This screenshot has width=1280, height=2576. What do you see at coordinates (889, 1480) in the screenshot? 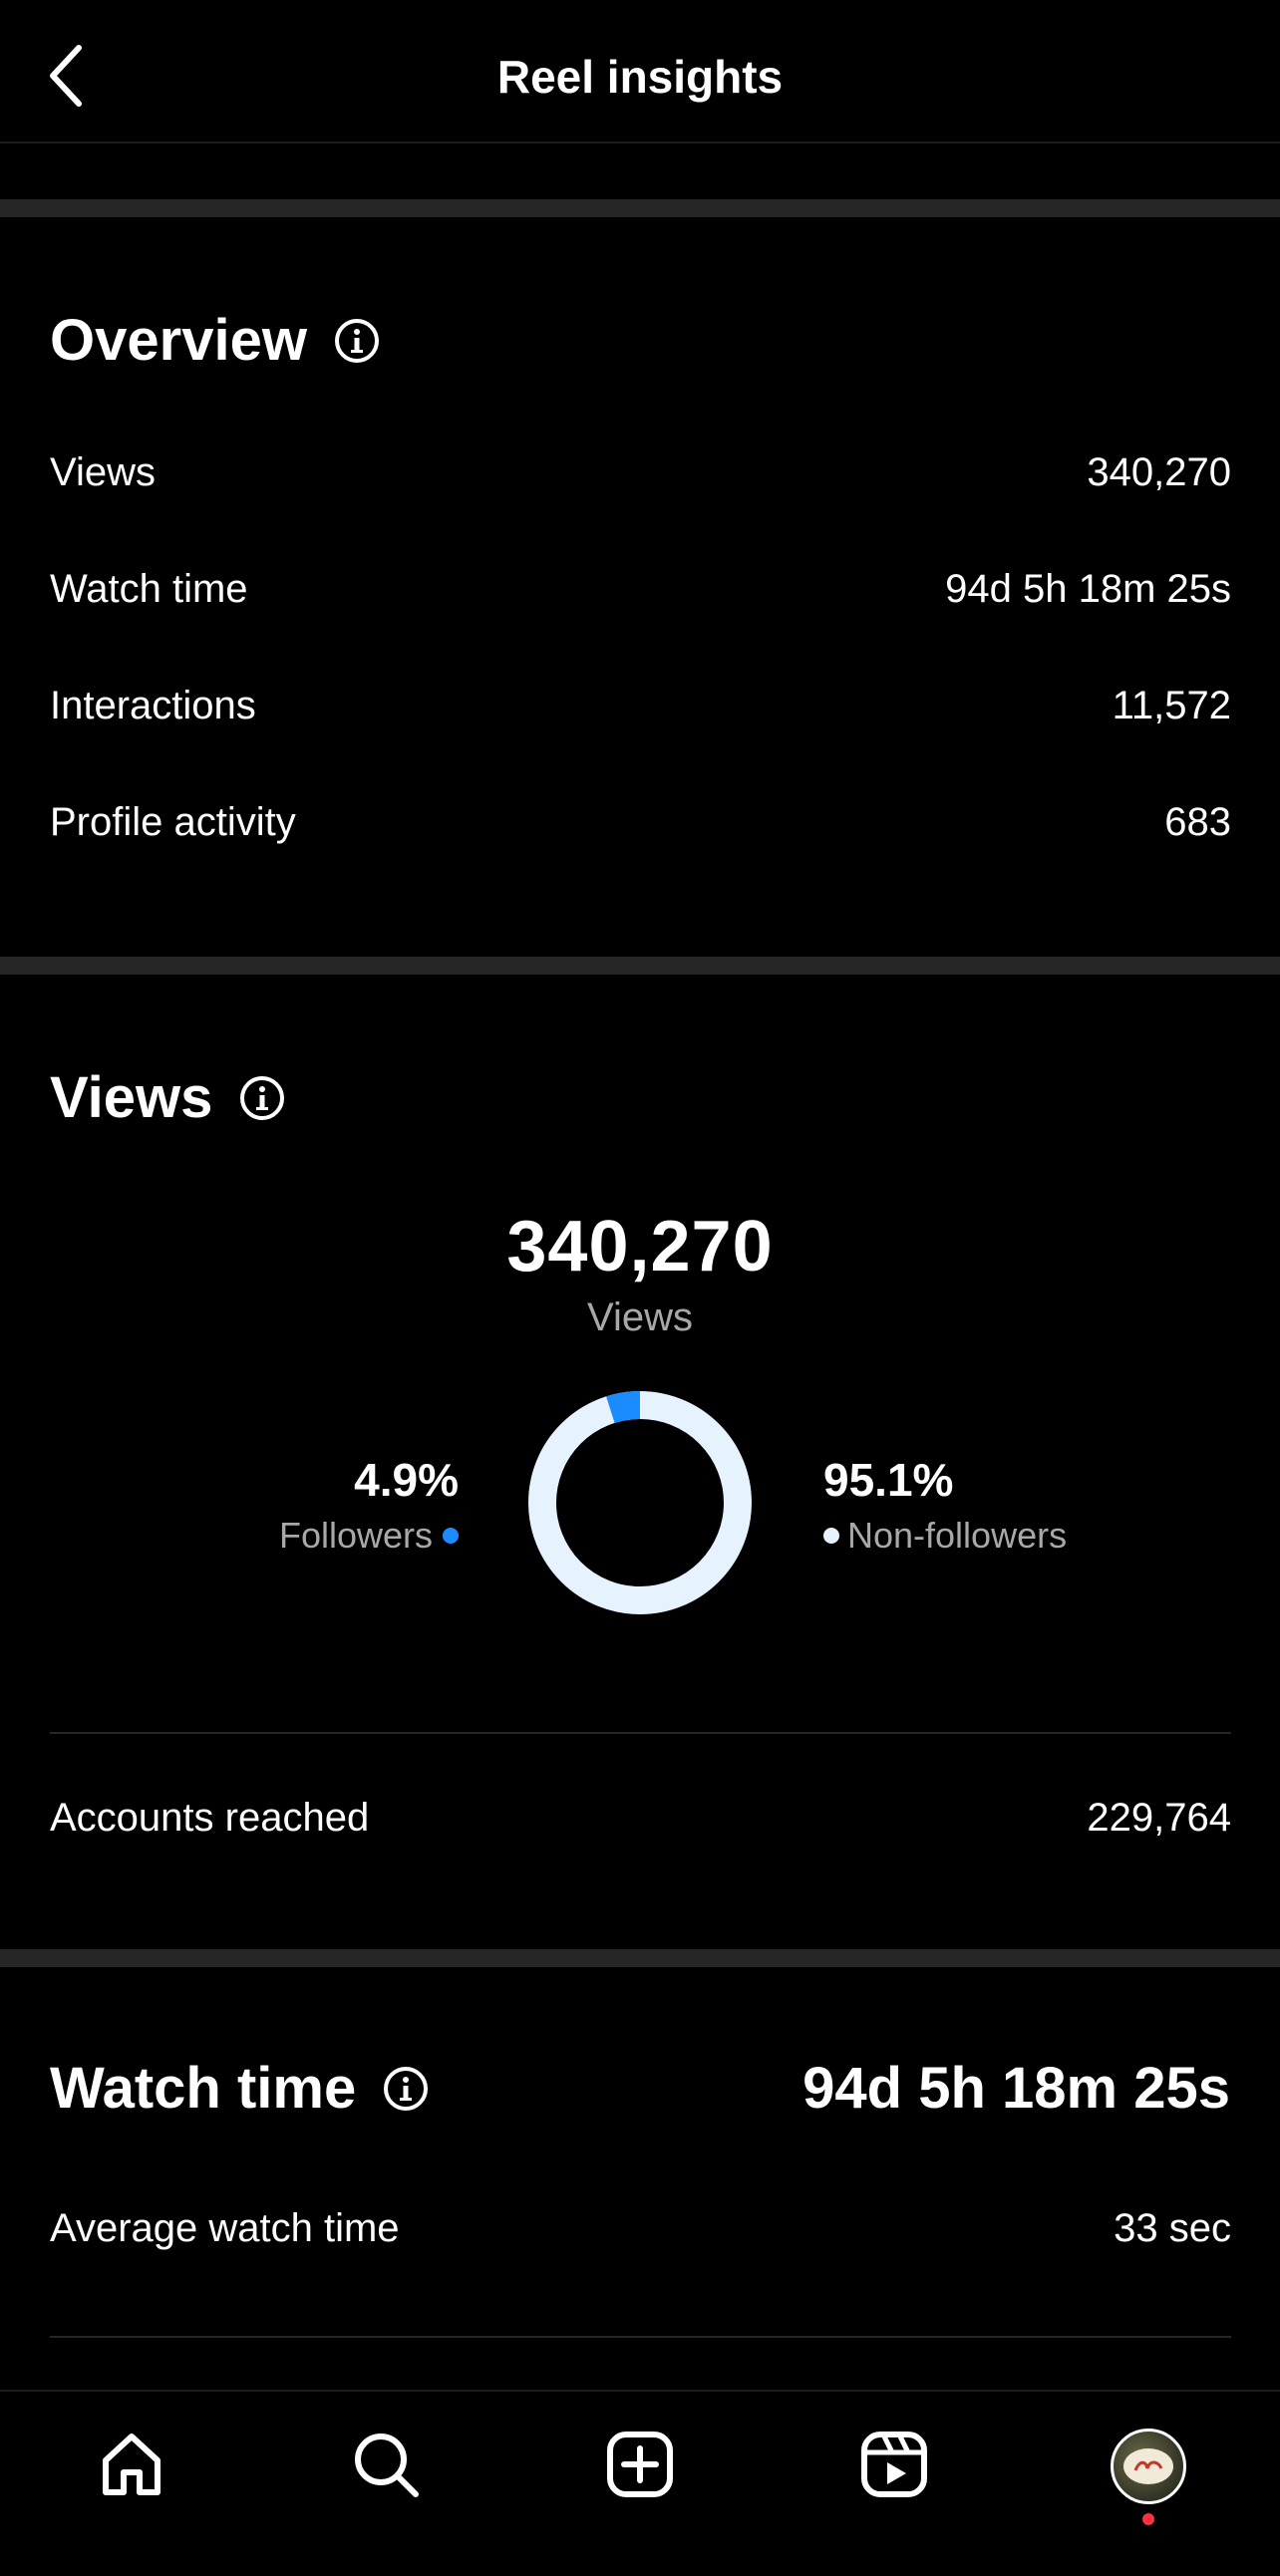
I see `non-followers-percent: 95.1%` at bounding box center [889, 1480].